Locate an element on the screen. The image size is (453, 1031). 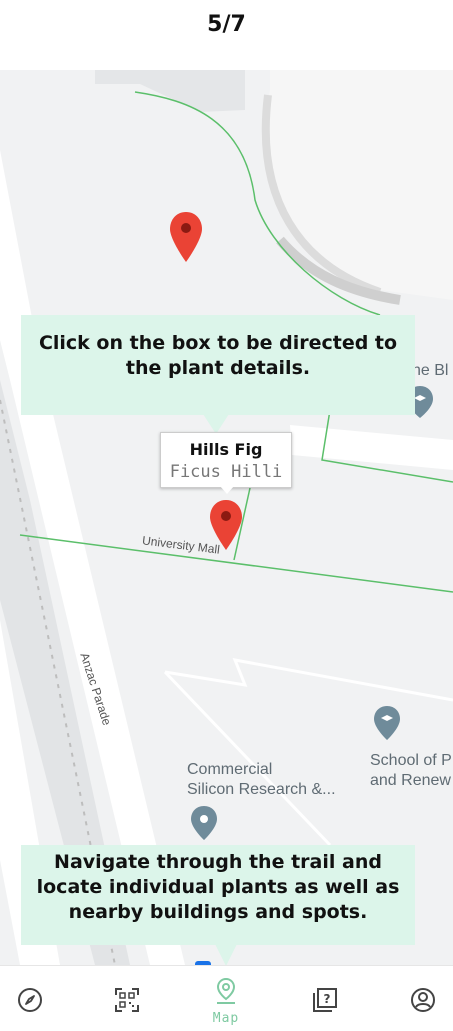
bottom-nav: Map ? is located at coordinates (226, 998).